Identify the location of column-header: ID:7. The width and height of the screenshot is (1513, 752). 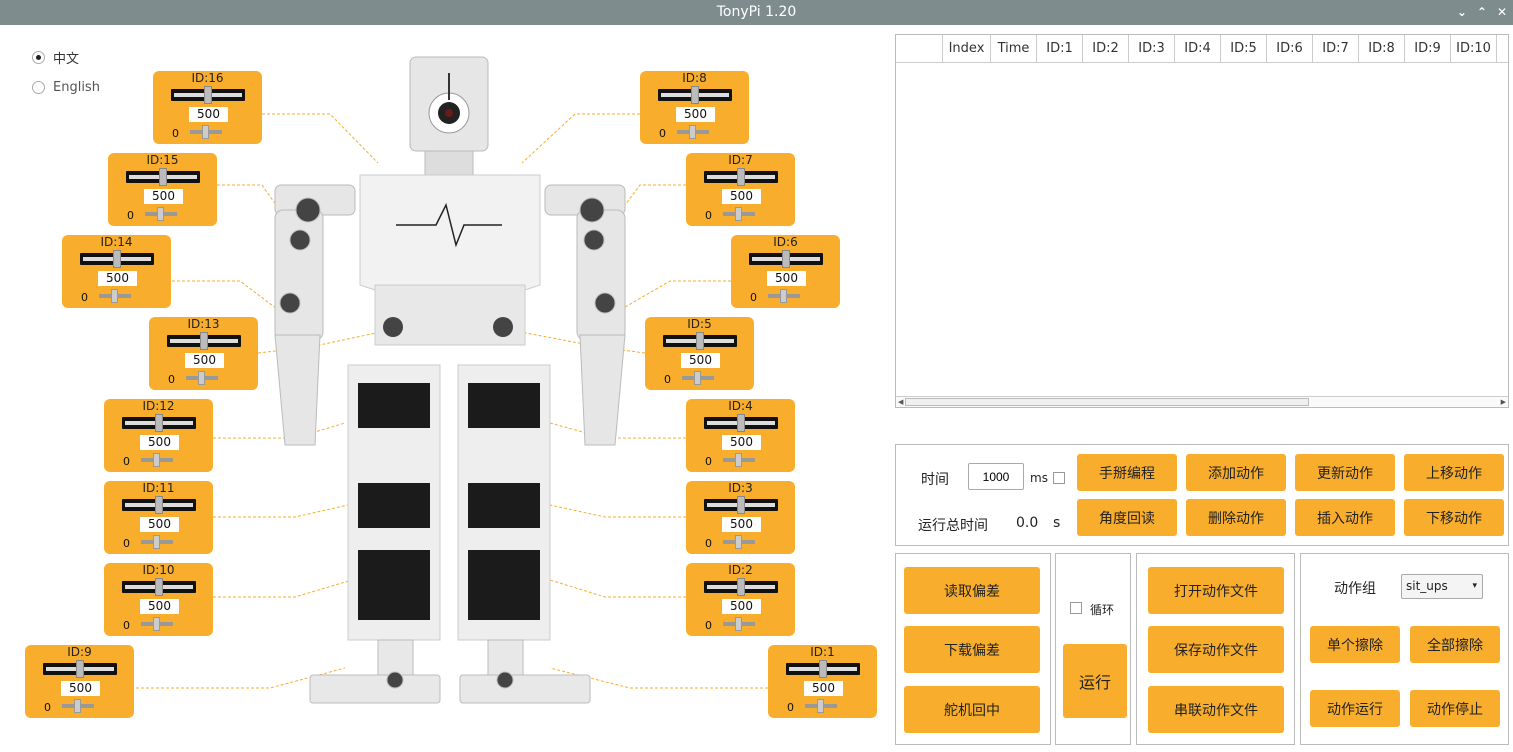
(1336, 48).